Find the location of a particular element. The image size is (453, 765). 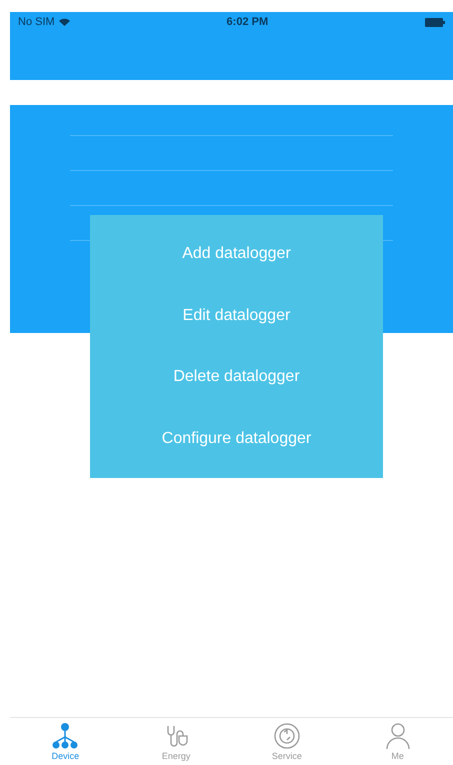

battery-icon is located at coordinates (434, 22).